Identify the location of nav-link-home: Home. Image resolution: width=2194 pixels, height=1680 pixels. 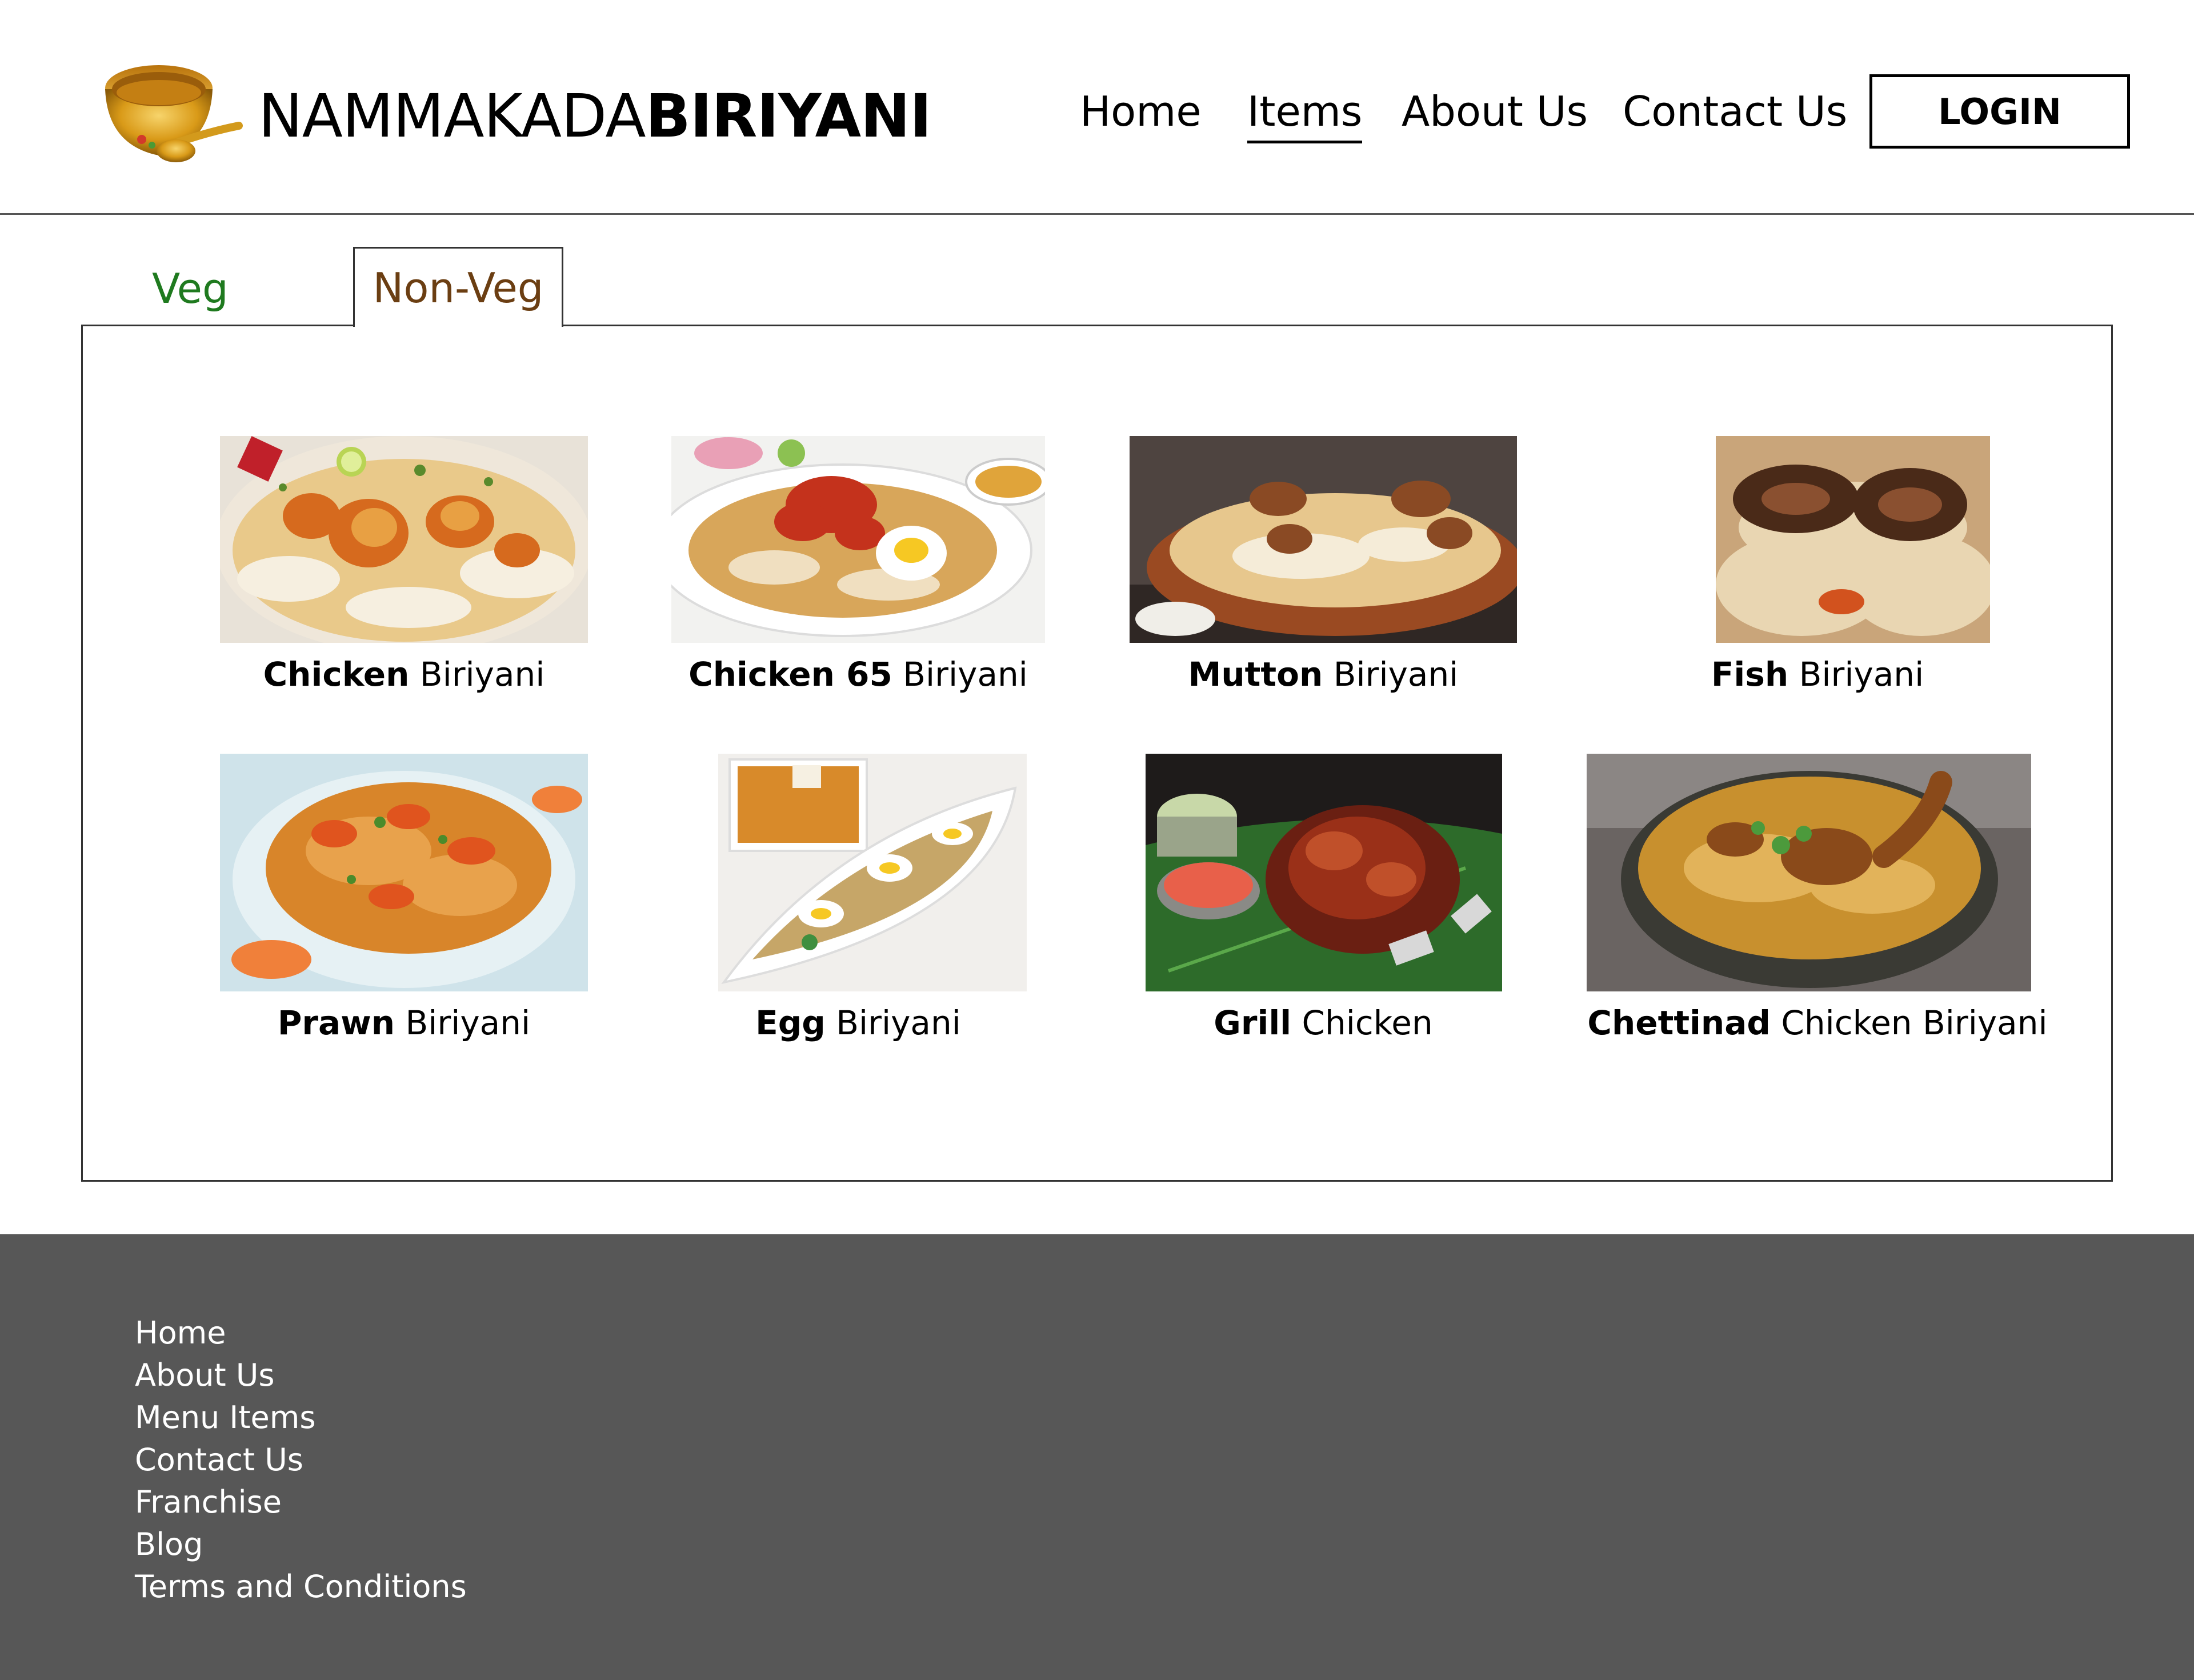
(1141, 111).